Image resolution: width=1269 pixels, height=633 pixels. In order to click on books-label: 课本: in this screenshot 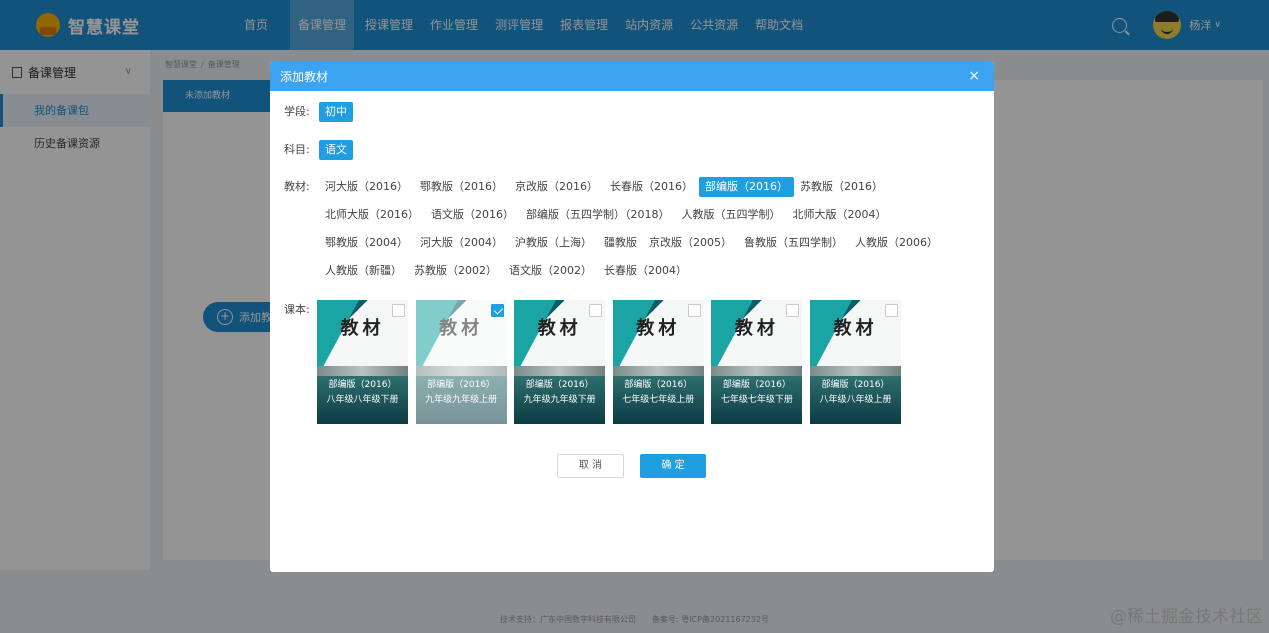, I will do `click(297, 309)`.